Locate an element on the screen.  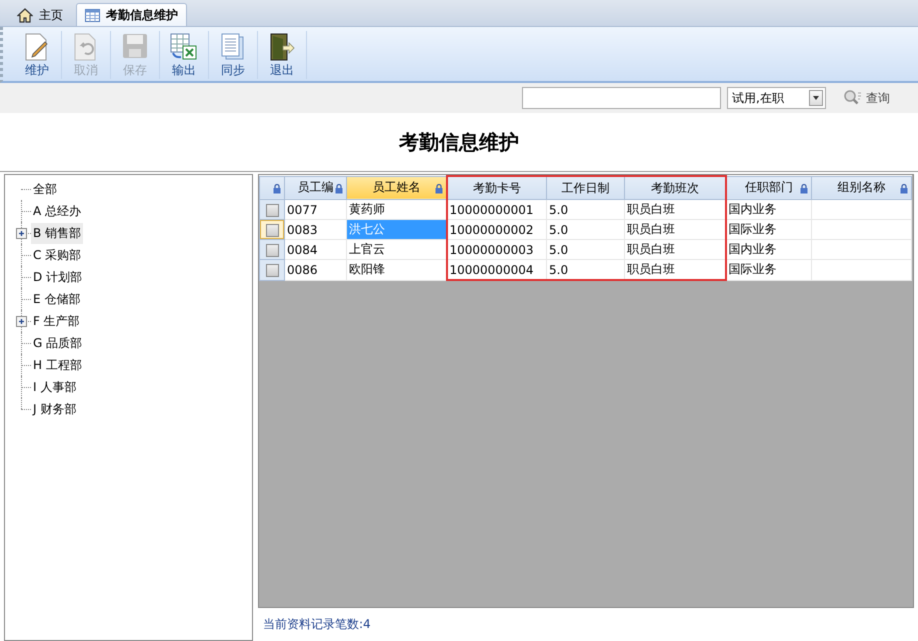
table-cell: 10000000002 is located at coordinates (496, 230).